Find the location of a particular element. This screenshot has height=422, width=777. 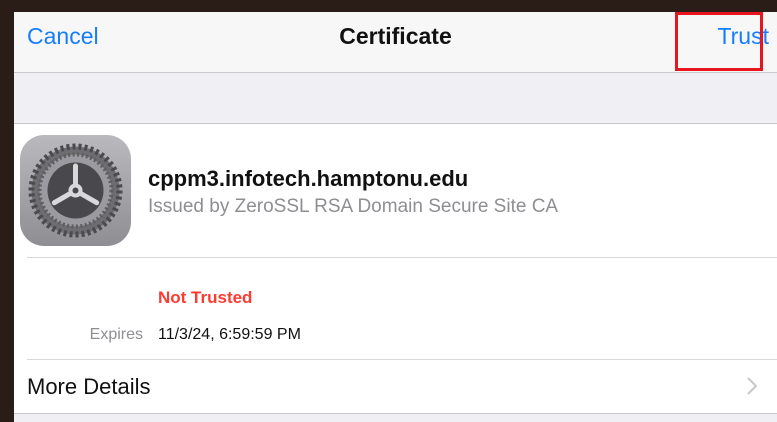

navigation-bar: Cancel Certificate Trust is located at coordinates (395, 42).